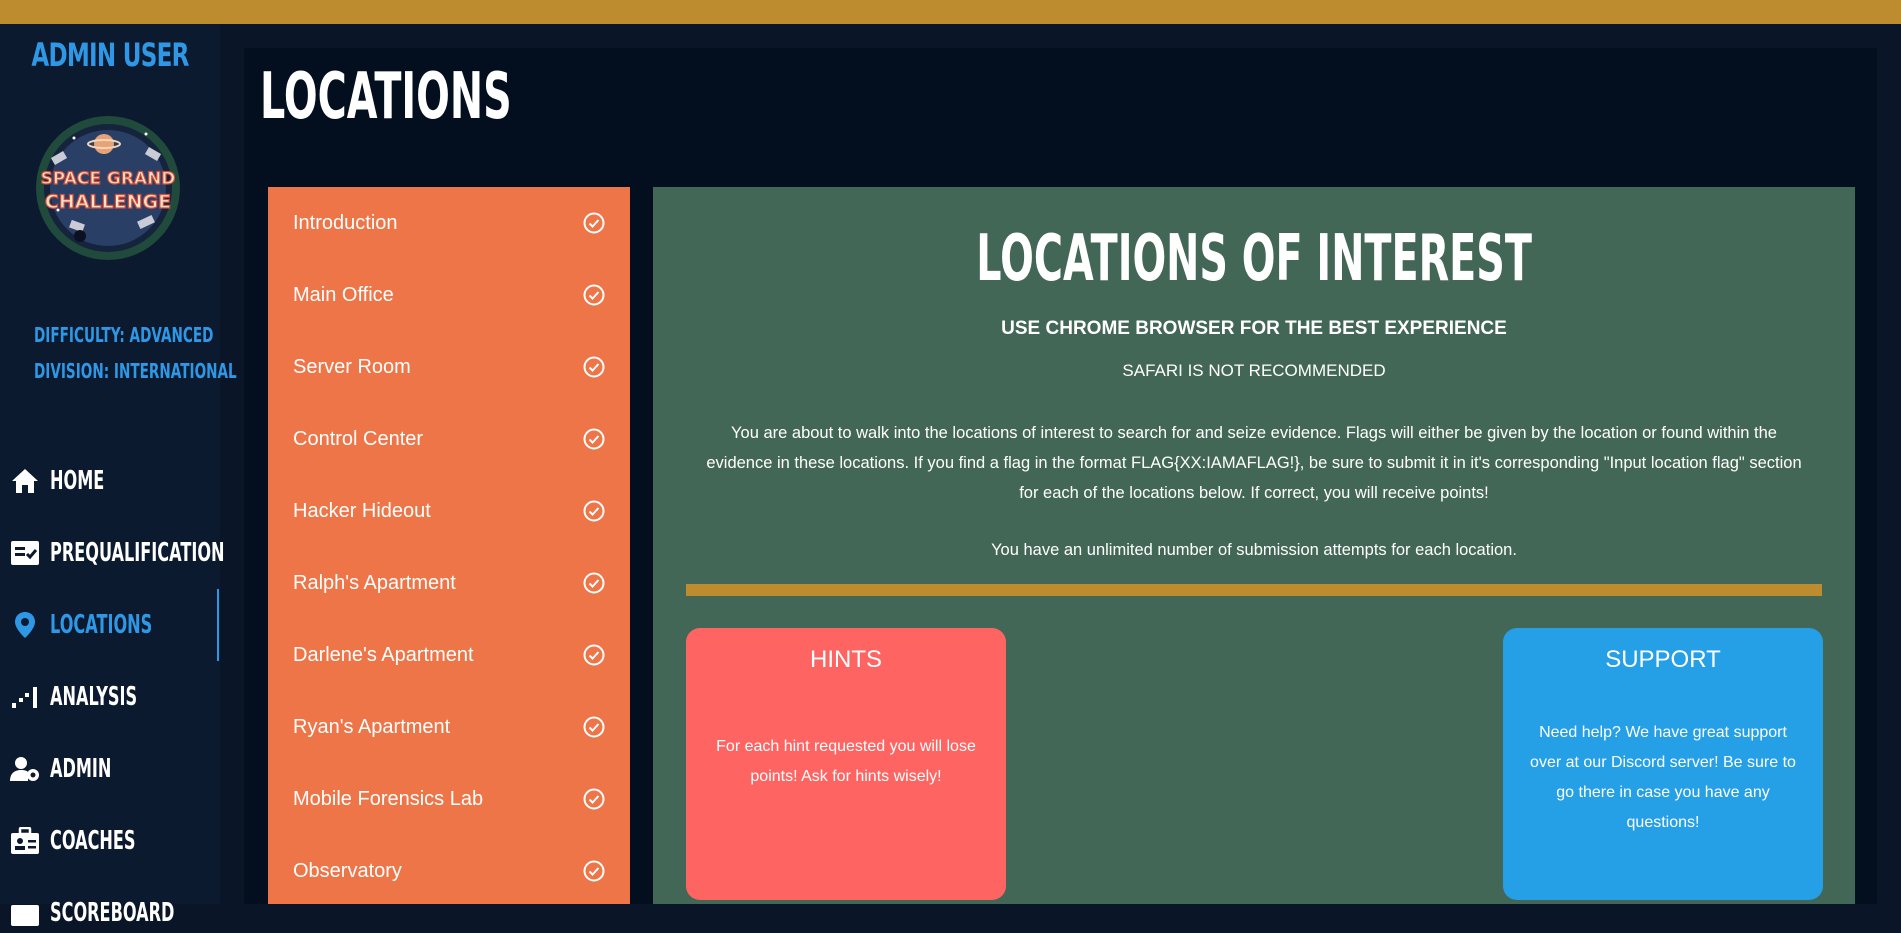  Describe the element at coordinates (372, 726) in the screenshot. I see `location-name: Ryan's Apartment` at that location.